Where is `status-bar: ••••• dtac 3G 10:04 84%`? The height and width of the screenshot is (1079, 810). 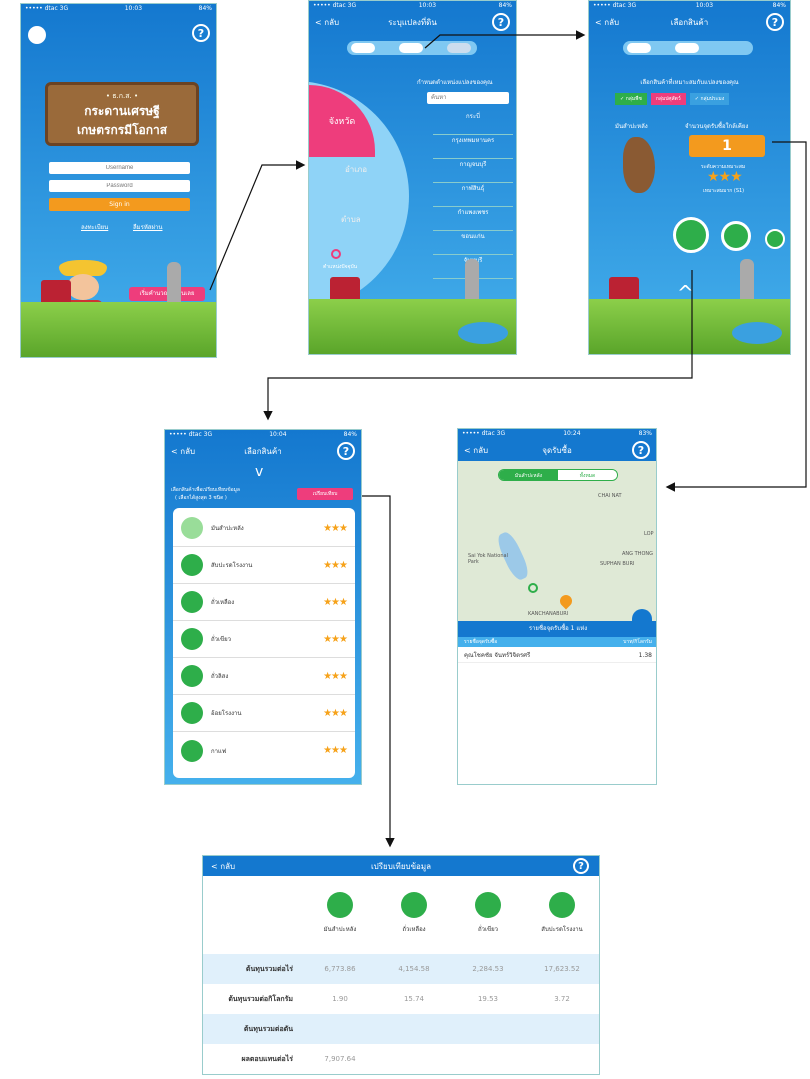 status-bar: ••••• dtac 3G 10:04 84% is located at coordinates (263, 434).